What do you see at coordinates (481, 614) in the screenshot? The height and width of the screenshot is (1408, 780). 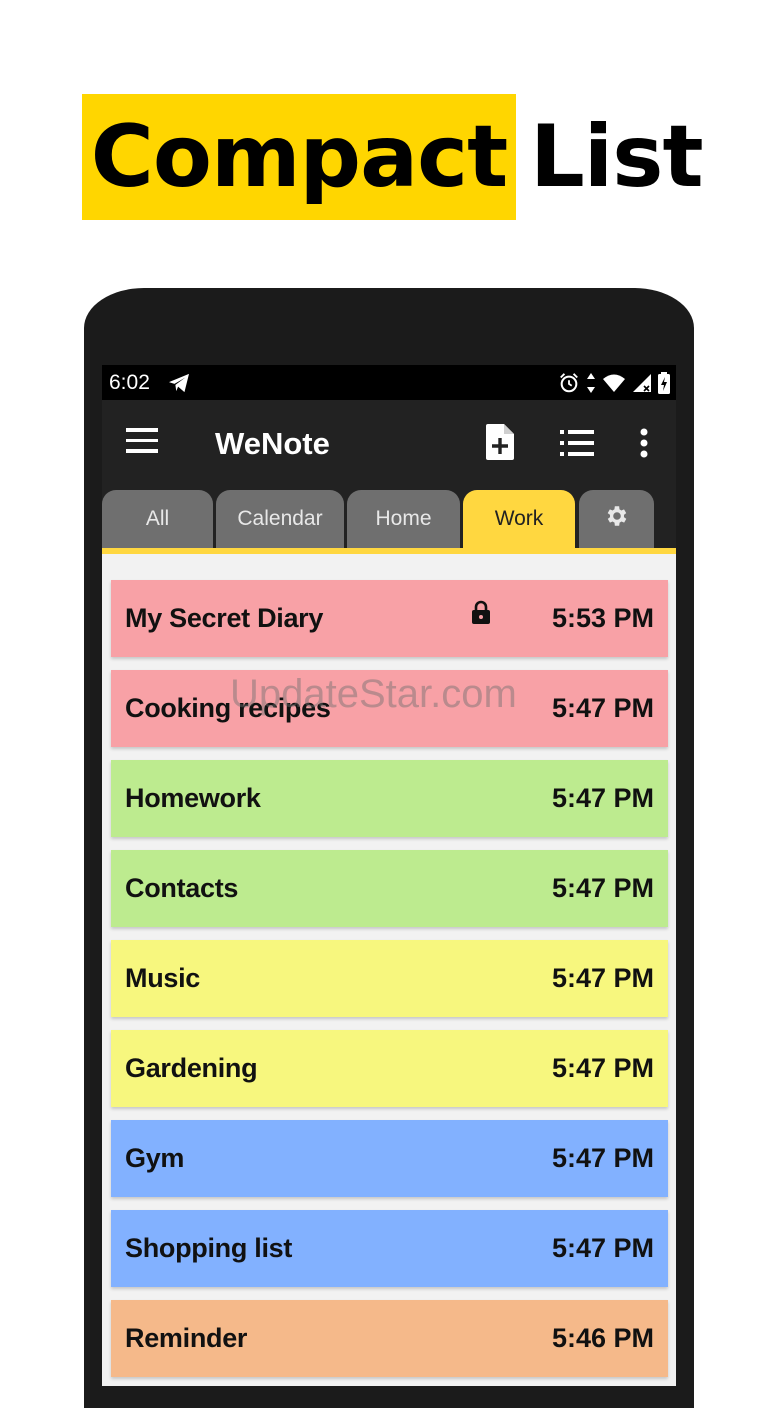 I see `lock-icon` at bounding box center [481, 614].